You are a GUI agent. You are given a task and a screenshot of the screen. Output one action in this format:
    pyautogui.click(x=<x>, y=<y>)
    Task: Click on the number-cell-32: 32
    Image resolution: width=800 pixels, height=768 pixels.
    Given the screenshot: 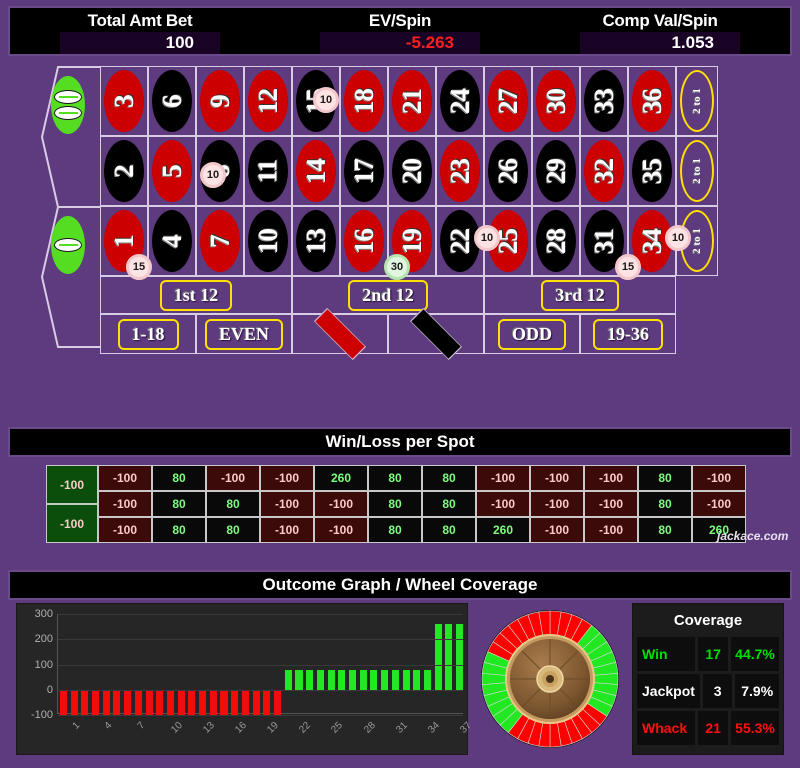 What is the action you would take?
    pyautogui.click(x=604, y=171)
    